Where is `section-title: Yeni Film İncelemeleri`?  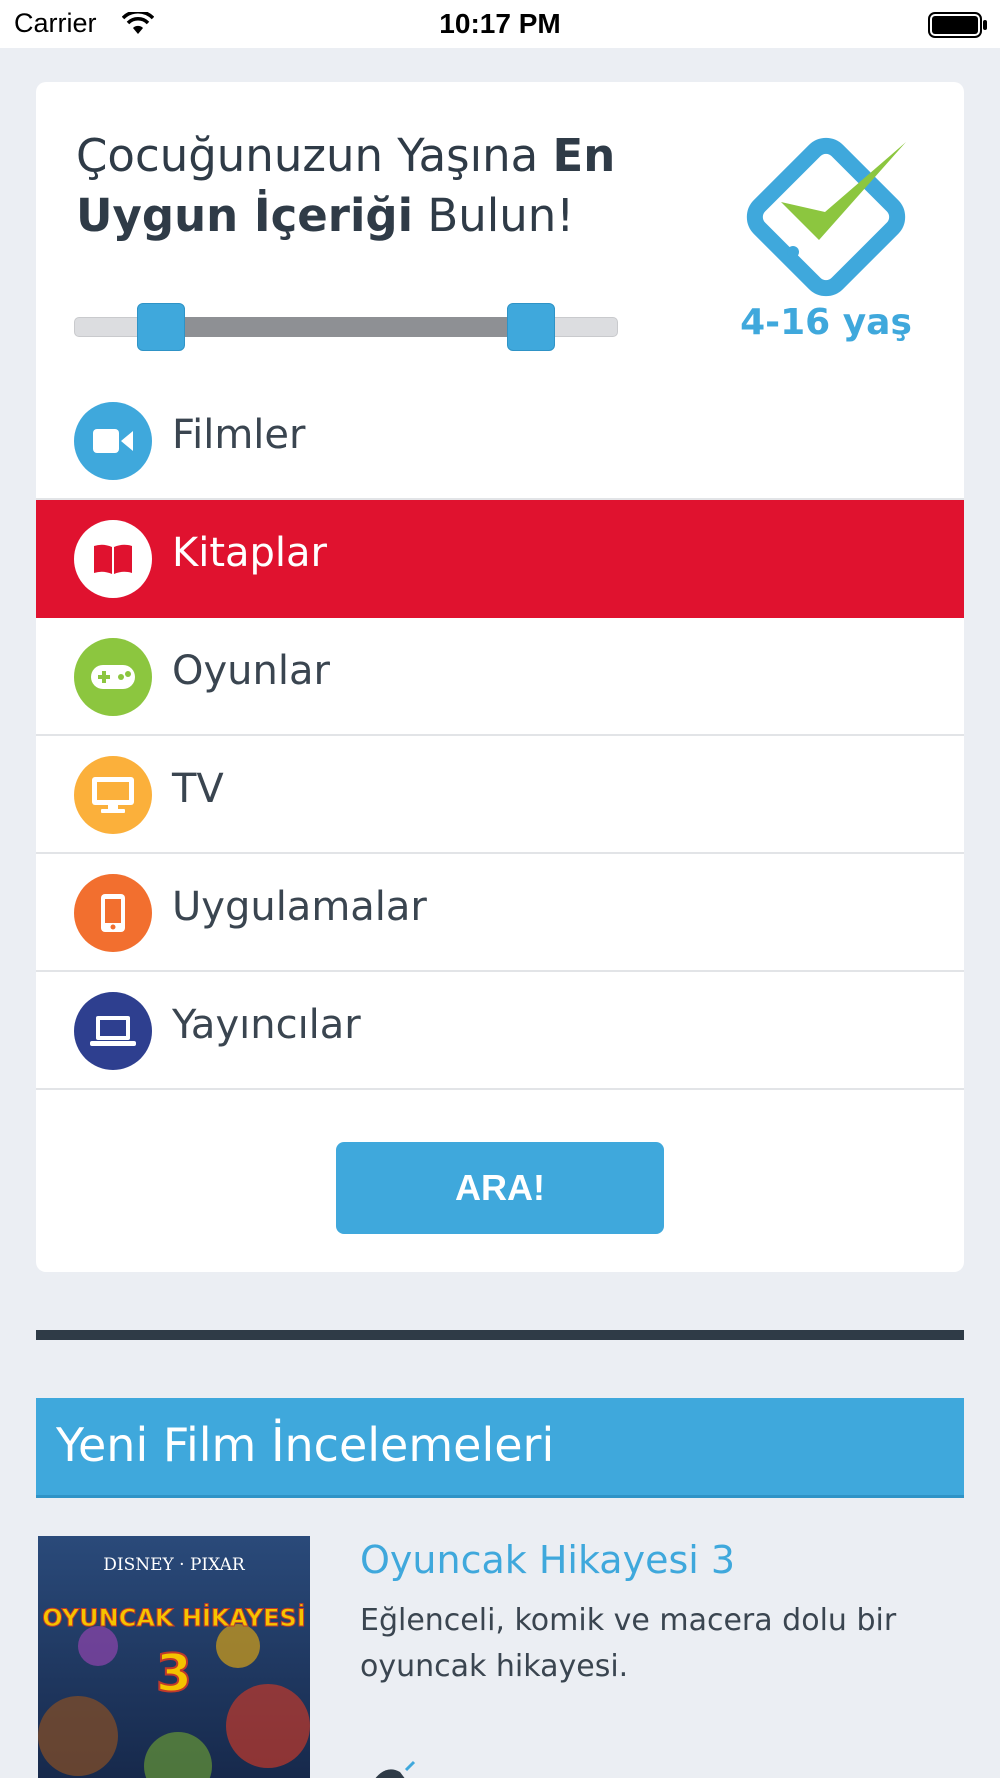
section-title: Yeni Film İncelemeleri is located at coordinates (305, 1445).